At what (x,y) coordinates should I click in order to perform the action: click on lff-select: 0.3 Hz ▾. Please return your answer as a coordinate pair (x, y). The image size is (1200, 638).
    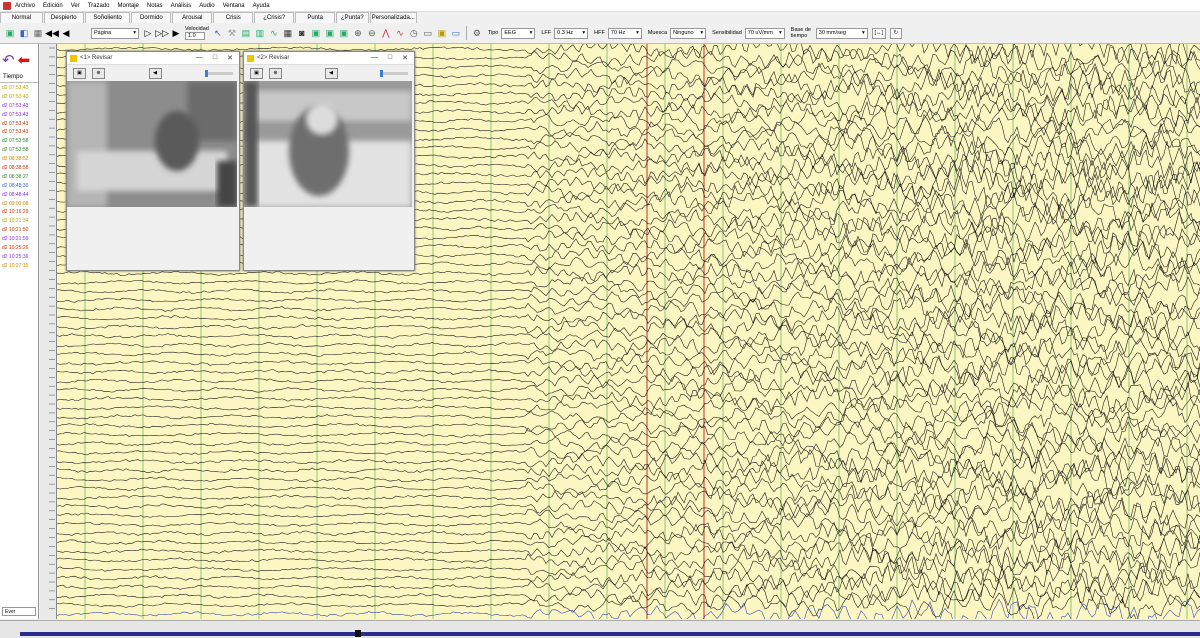
    Looking at the image, I should click on (571, 33).